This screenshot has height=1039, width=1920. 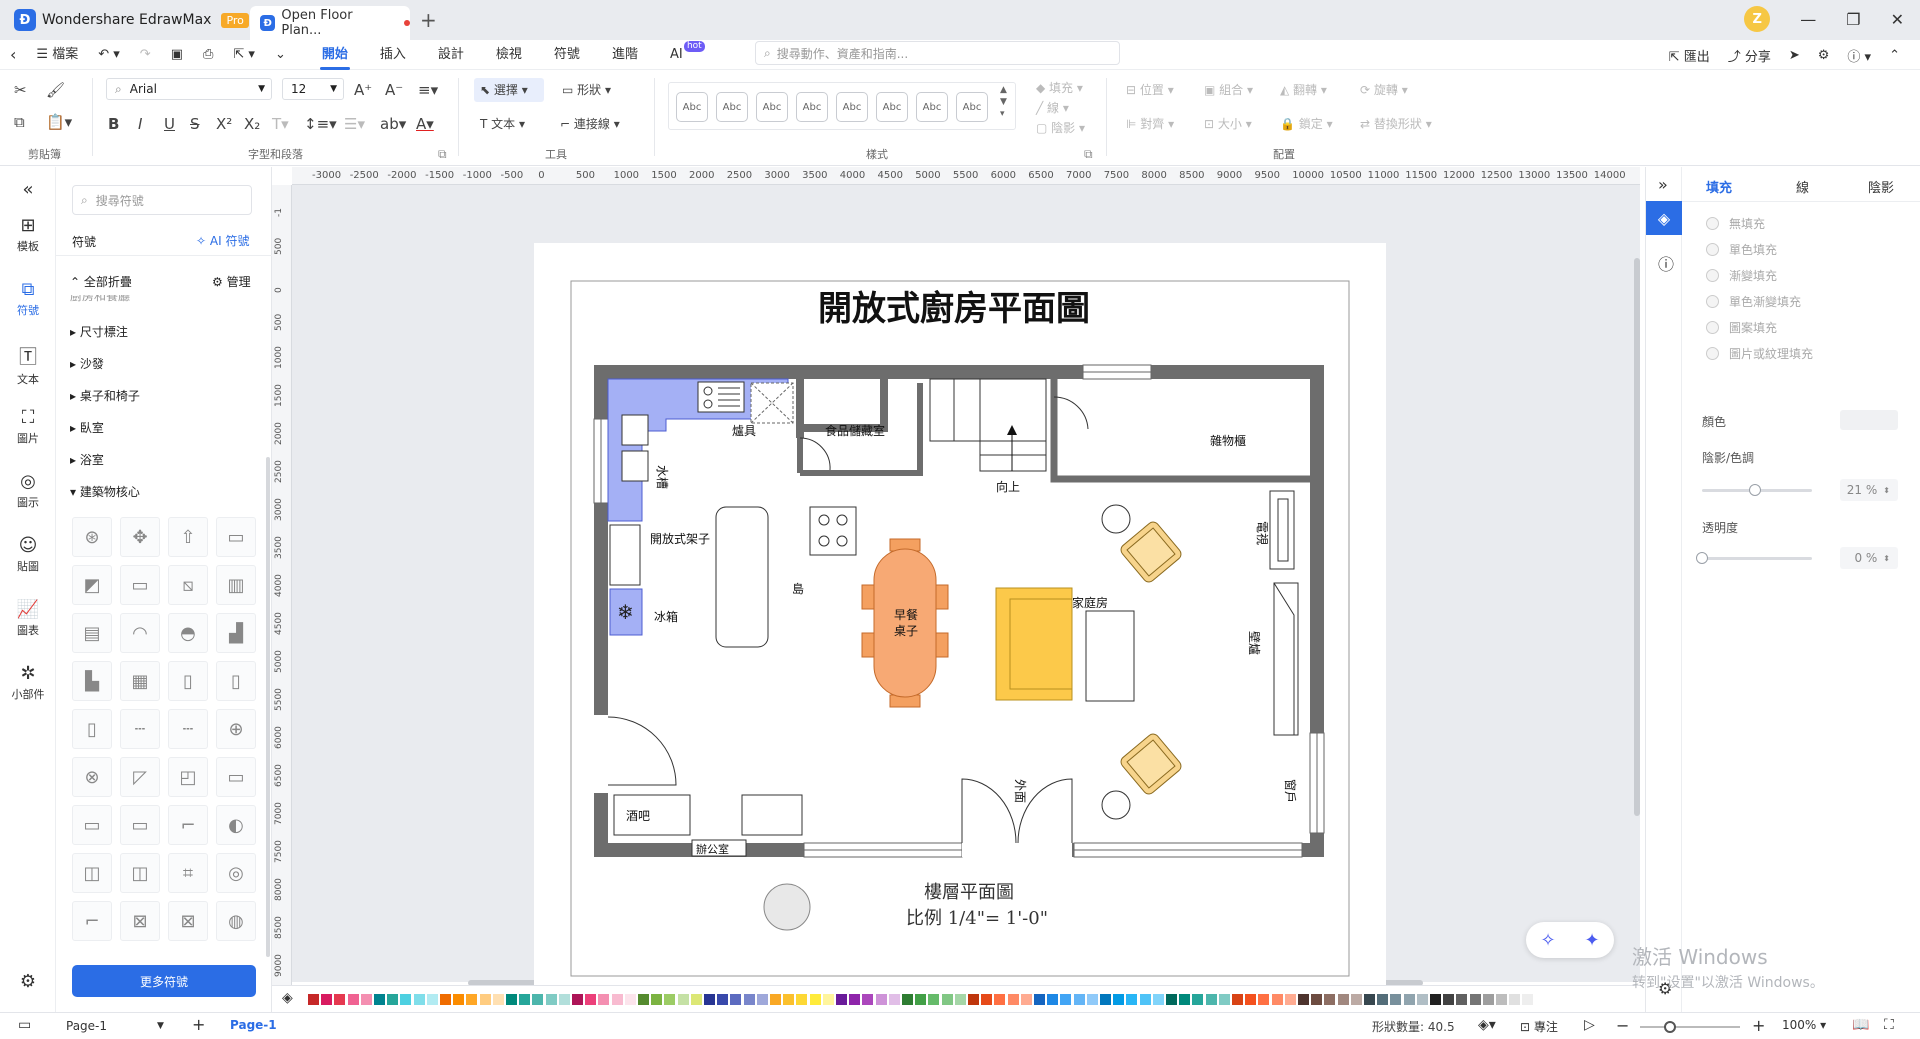 I want to click on file-menu: ☰ 檔案, so click(x=57, y=55).